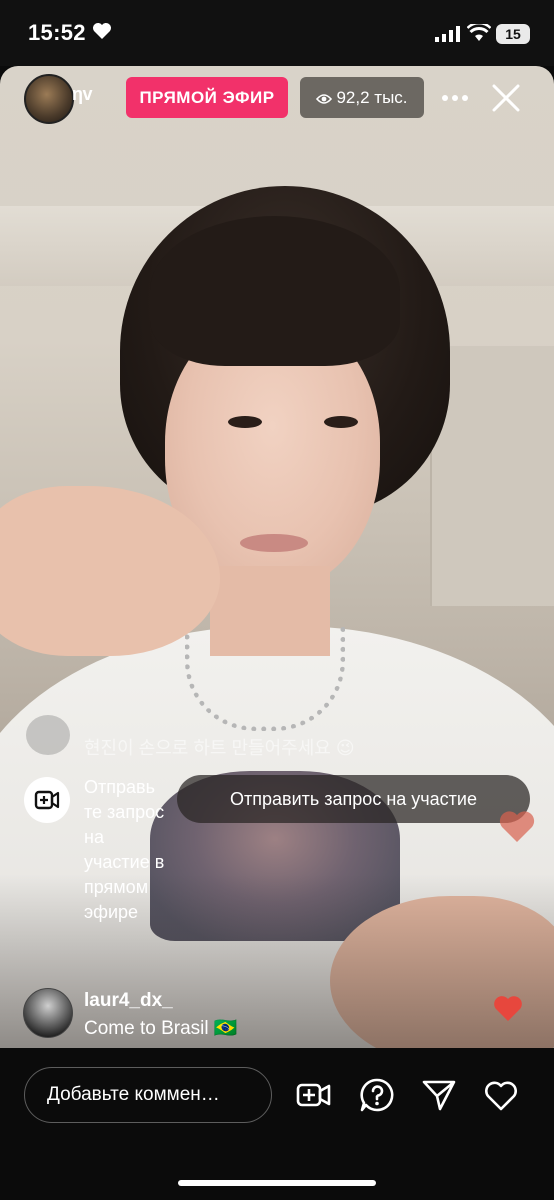  Describe the element at coordinates (219, 748) in the screenshot. I see `faded-comment-text: 현진이 손으로 하트 만들어주세요 😉` at that location.